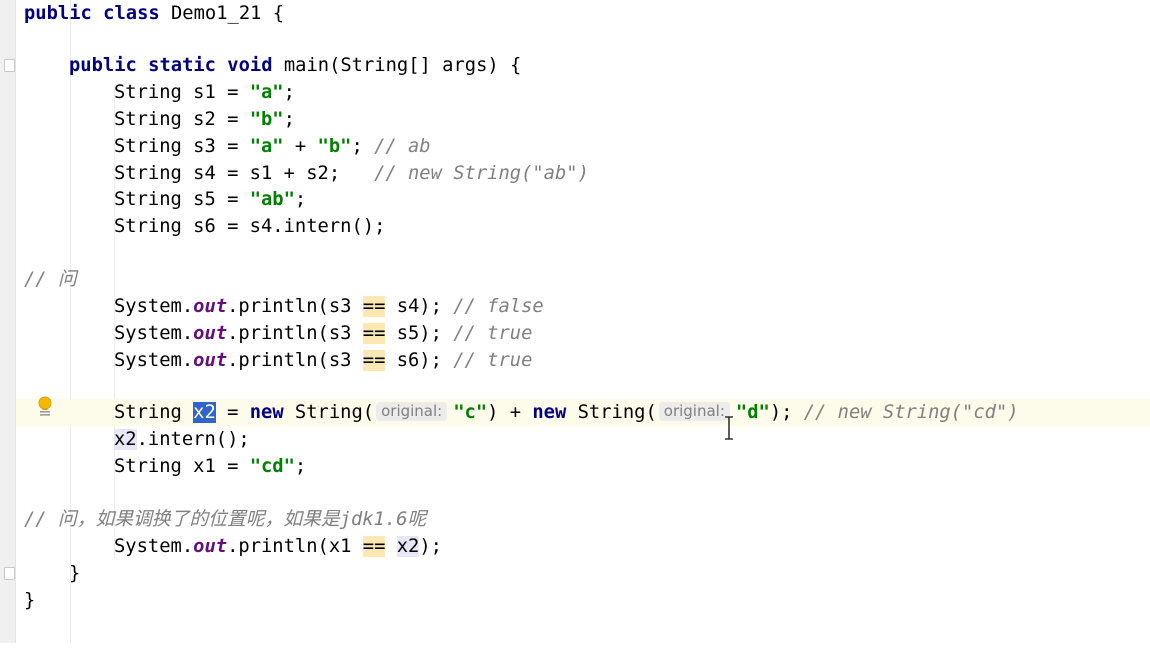 Image resolution: width=1150 pixels, height=668 pixels. Describe the element at coordinates (232, 412) in the screenshot. I see `assign-operator: =` at that location.